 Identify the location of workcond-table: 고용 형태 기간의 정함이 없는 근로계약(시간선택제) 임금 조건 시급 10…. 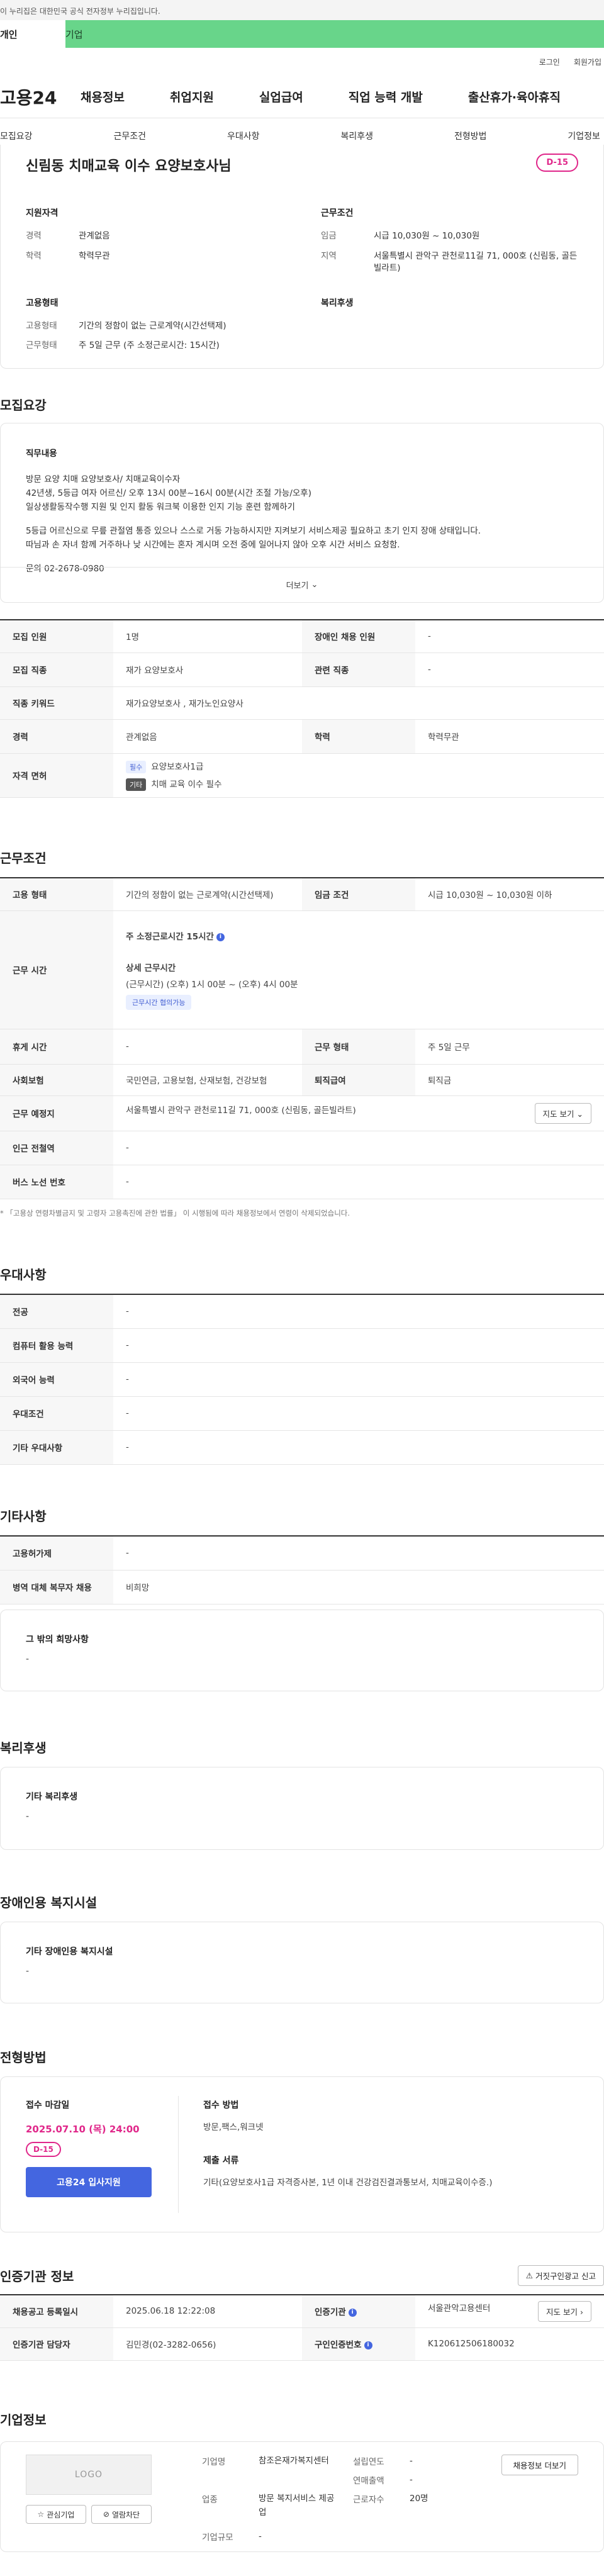
(302, 1038).